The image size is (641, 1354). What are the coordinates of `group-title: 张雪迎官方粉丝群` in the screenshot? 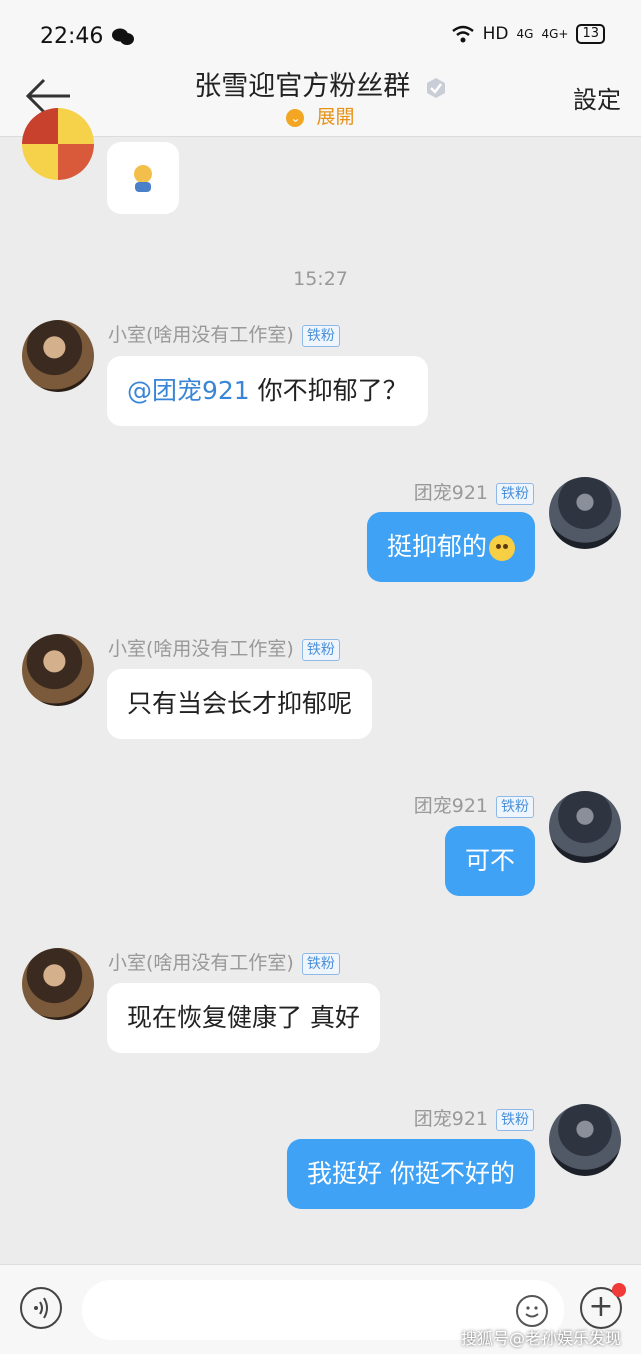 It's located at (320, 83).